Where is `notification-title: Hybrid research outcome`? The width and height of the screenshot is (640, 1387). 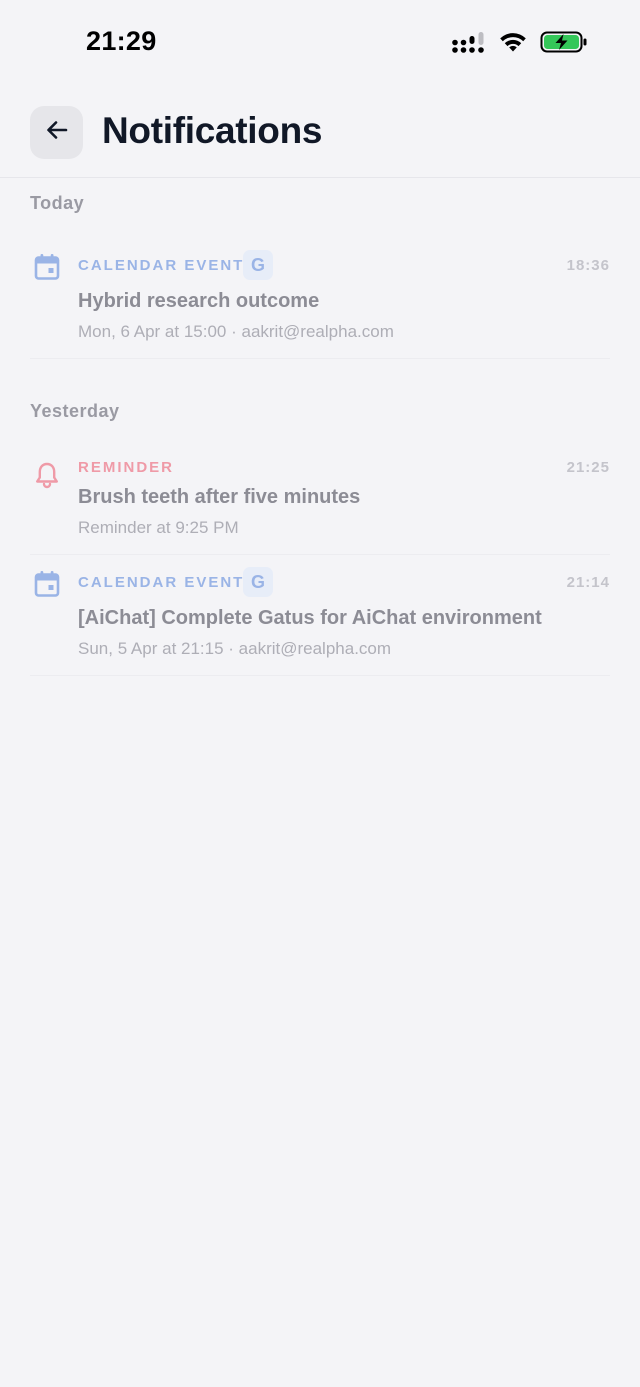 notification-title: Hybrid research outcome is located at coordinates (199, 301).